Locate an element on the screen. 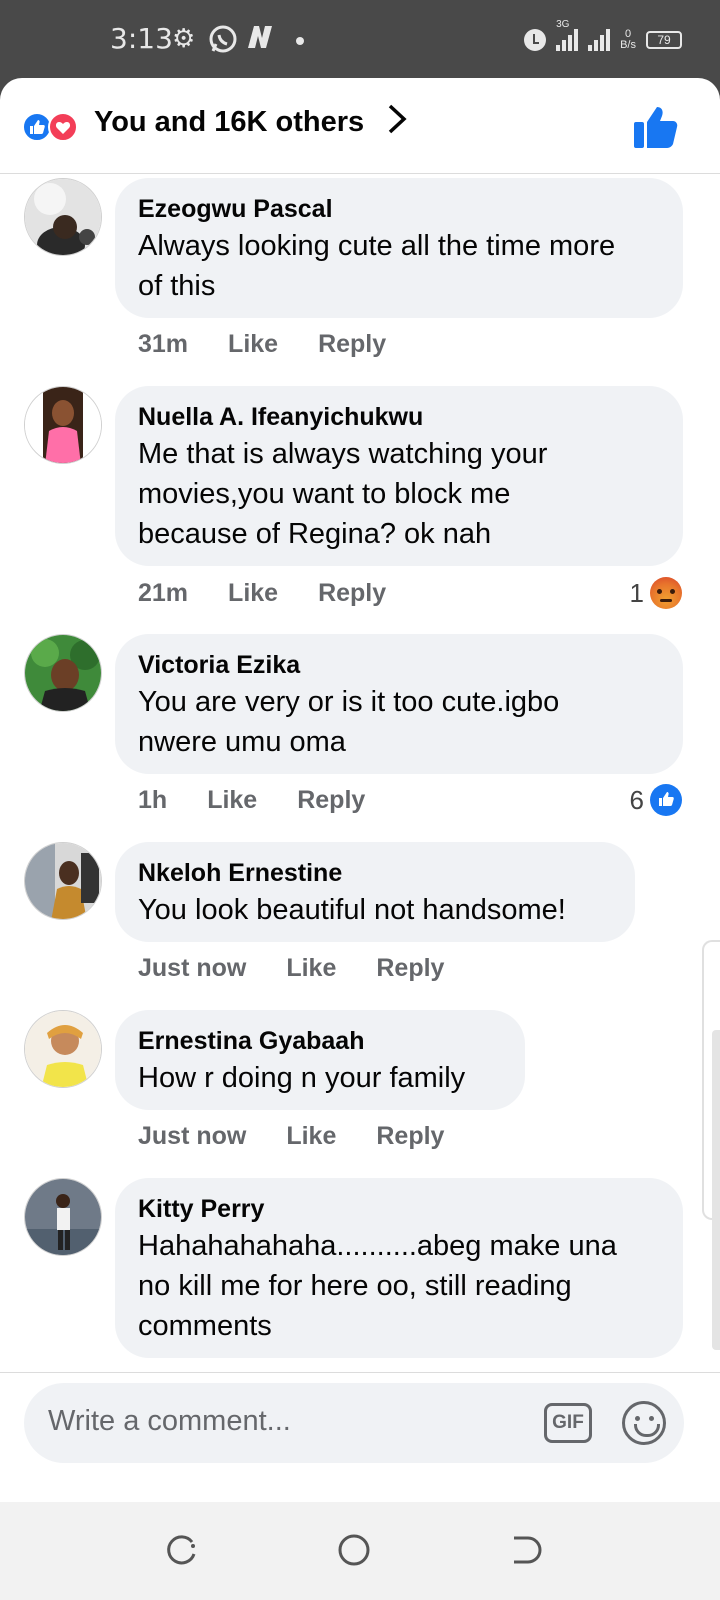 This screenshot has width=720, height=1600. chevron-right-icon is located at coordinates (397, 123).